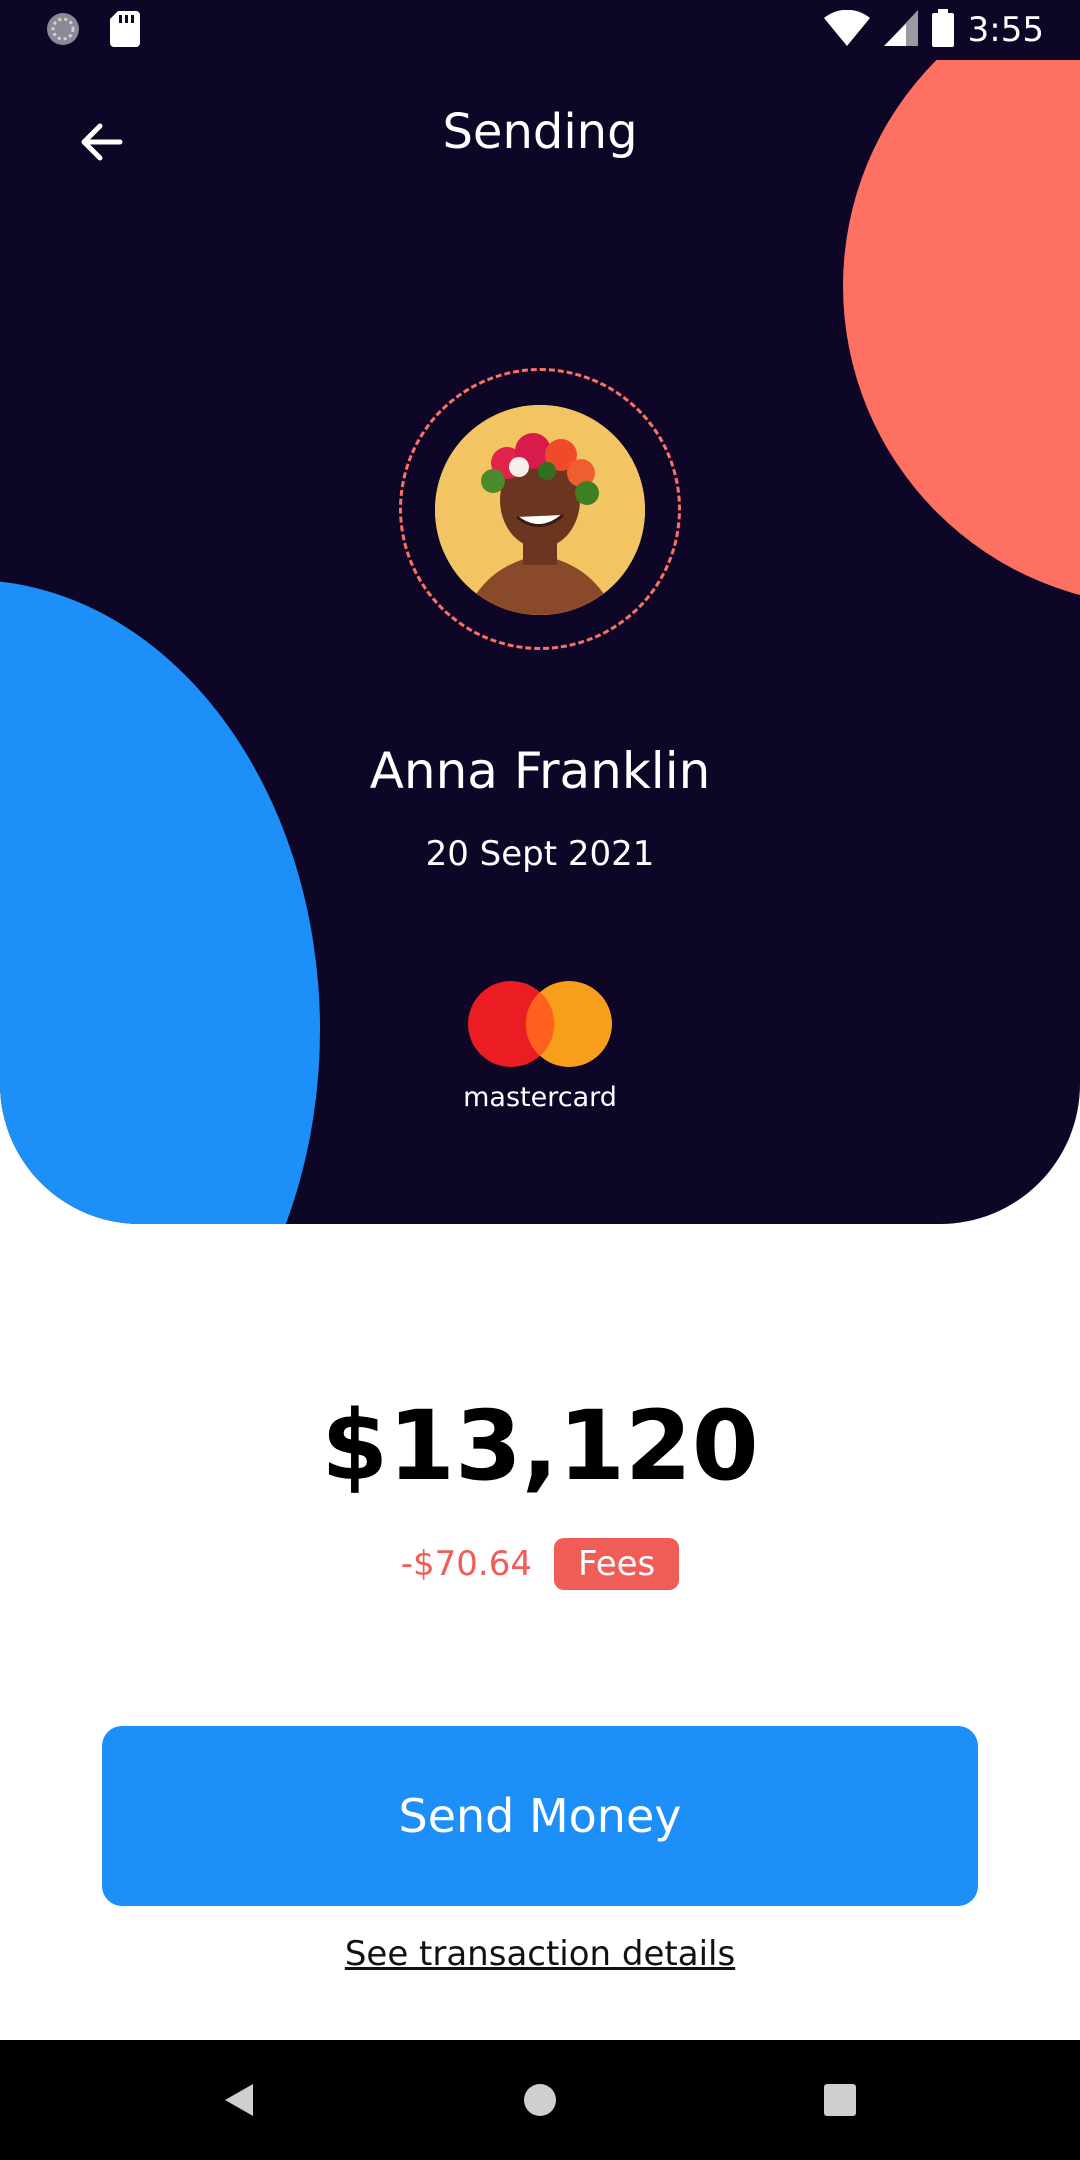  Describe the element at coordinates (540, 1446) in the screenshot. I see `transfer-amount: $13,120` at that location.